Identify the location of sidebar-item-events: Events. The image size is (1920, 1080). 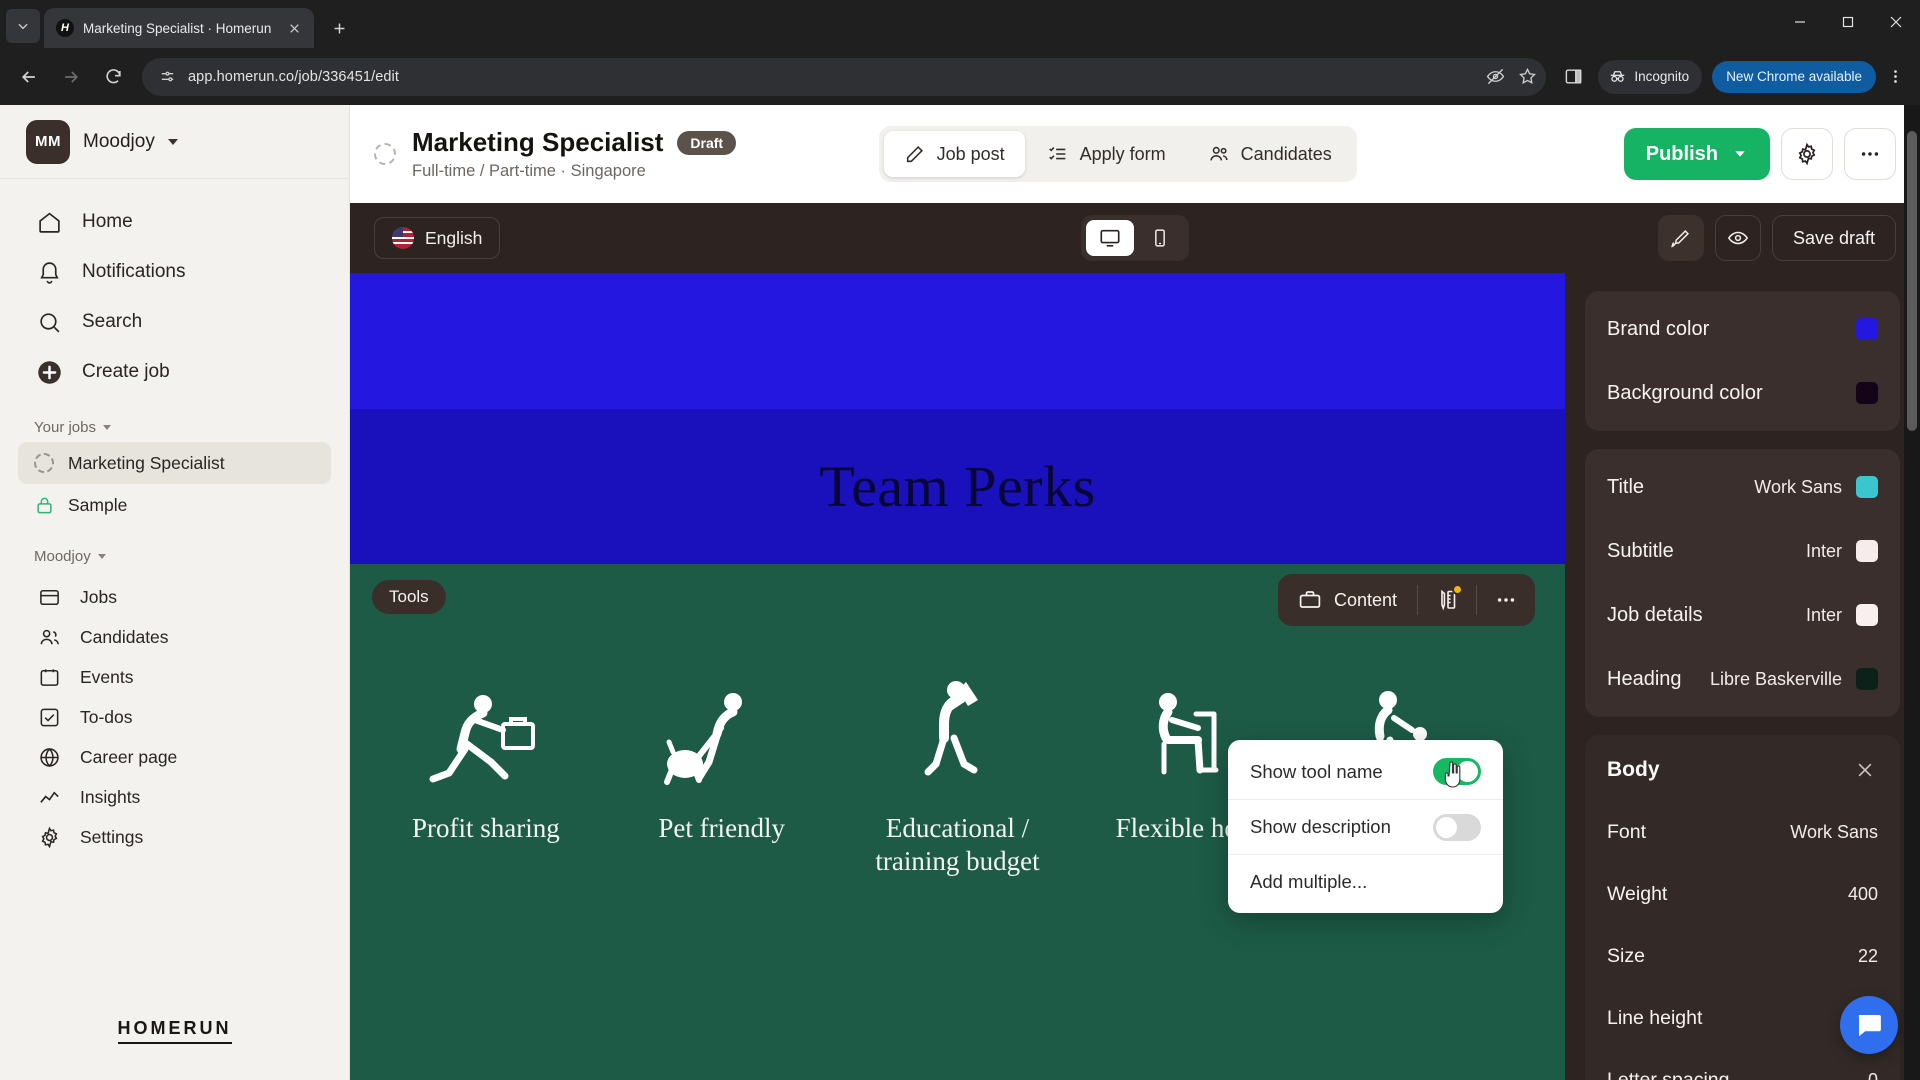
(174, 677).